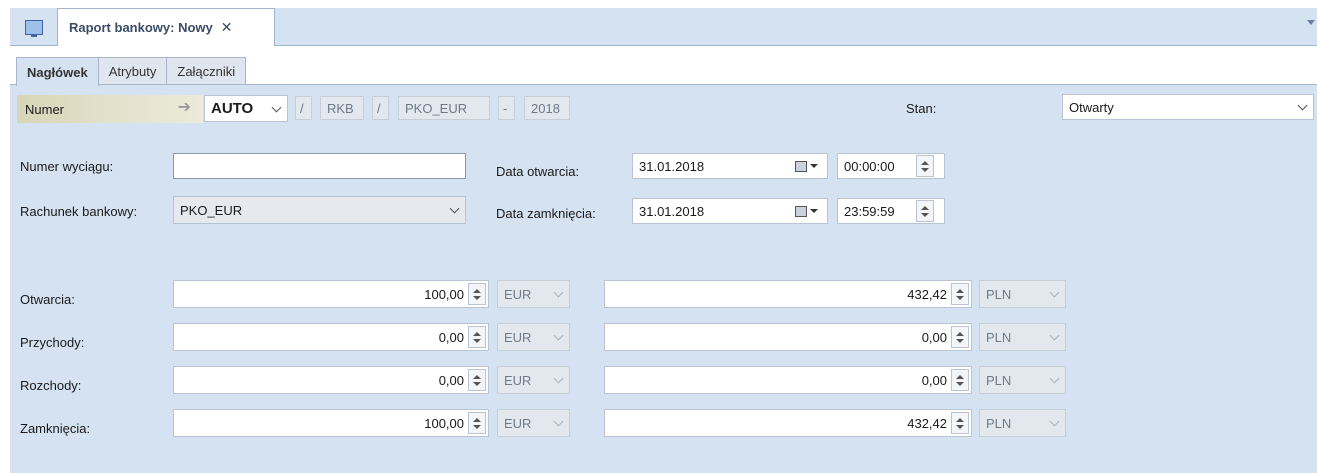  What do you see at coordinates (57, 71) in the screenshot?
I see `tab-naglowek: Nagłówek` at bounding box center [57, 71].